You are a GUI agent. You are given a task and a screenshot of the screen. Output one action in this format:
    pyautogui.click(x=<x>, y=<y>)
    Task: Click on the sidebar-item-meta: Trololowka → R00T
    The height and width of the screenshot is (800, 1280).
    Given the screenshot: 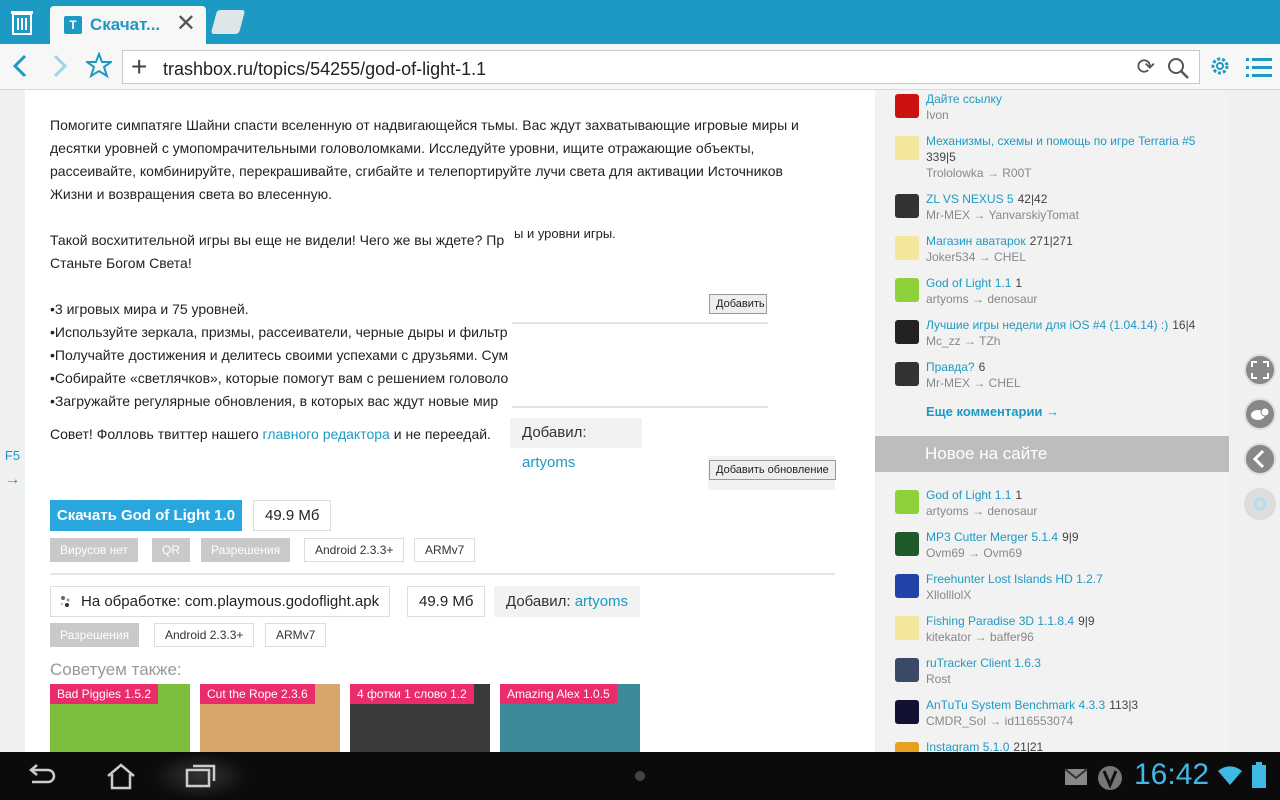 What is the action you would take?
    pyautogui.click(x=979, y=173)
    